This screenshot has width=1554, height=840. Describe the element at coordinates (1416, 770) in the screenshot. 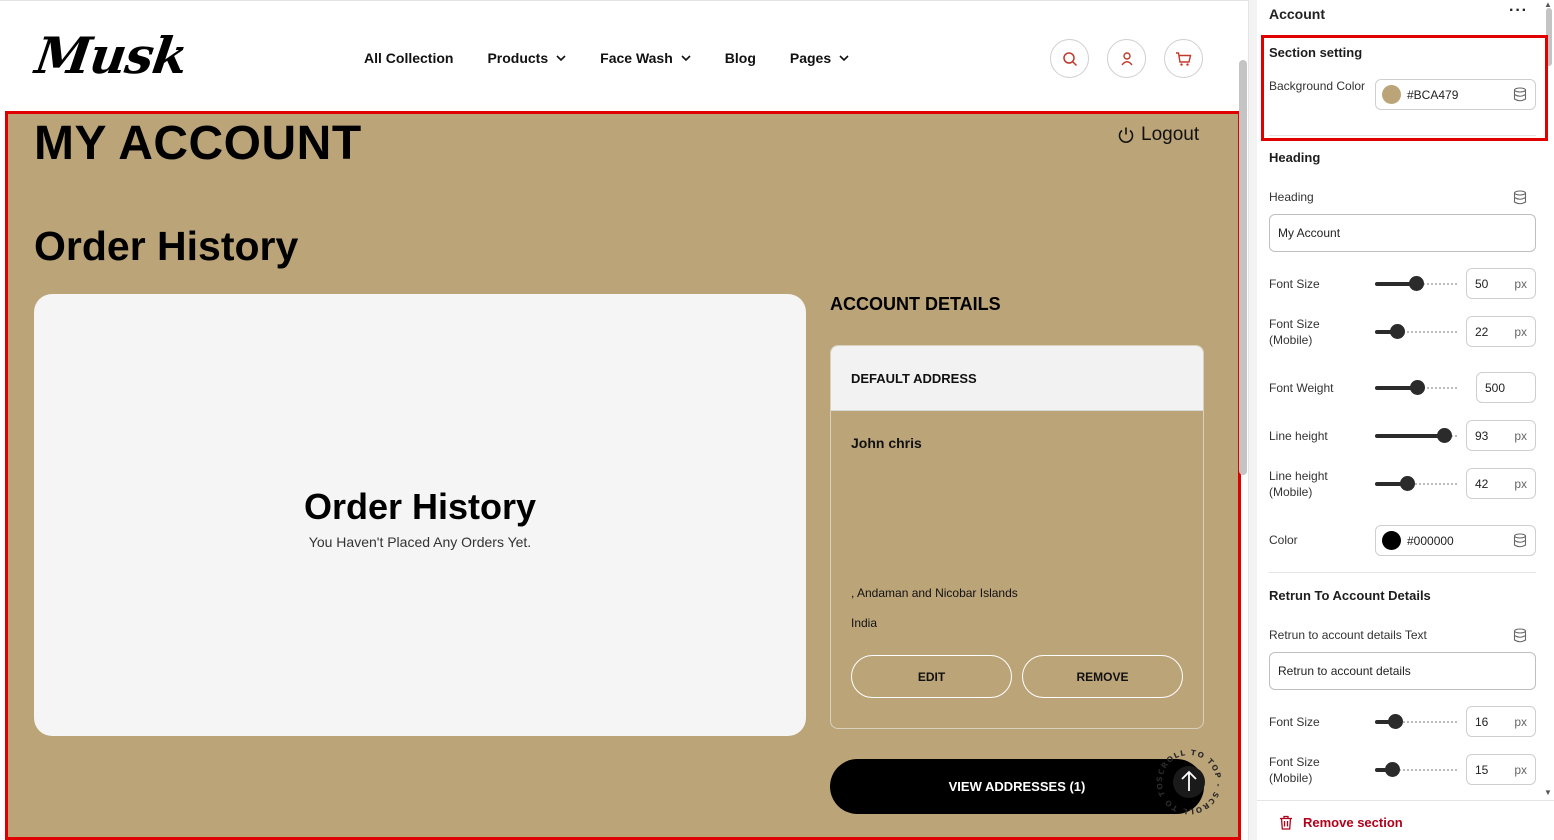

I see `return-font-size-mobile-slider` at that location.